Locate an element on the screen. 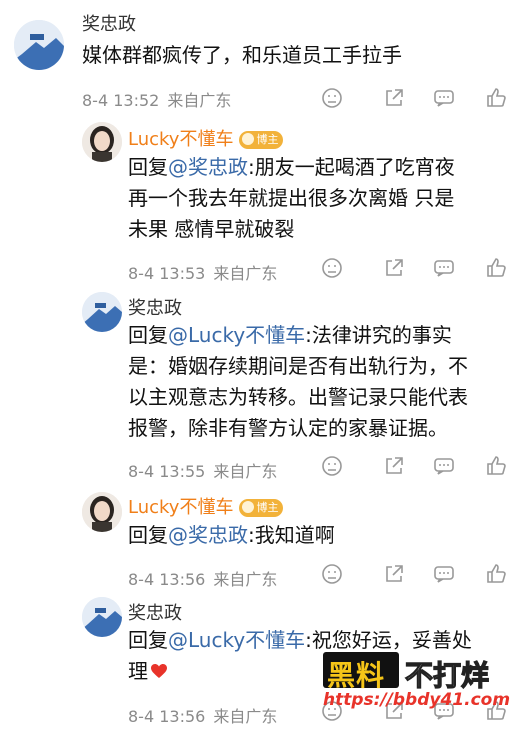  watermark-sub: 不打烊 is located at coordinates (447, 675).